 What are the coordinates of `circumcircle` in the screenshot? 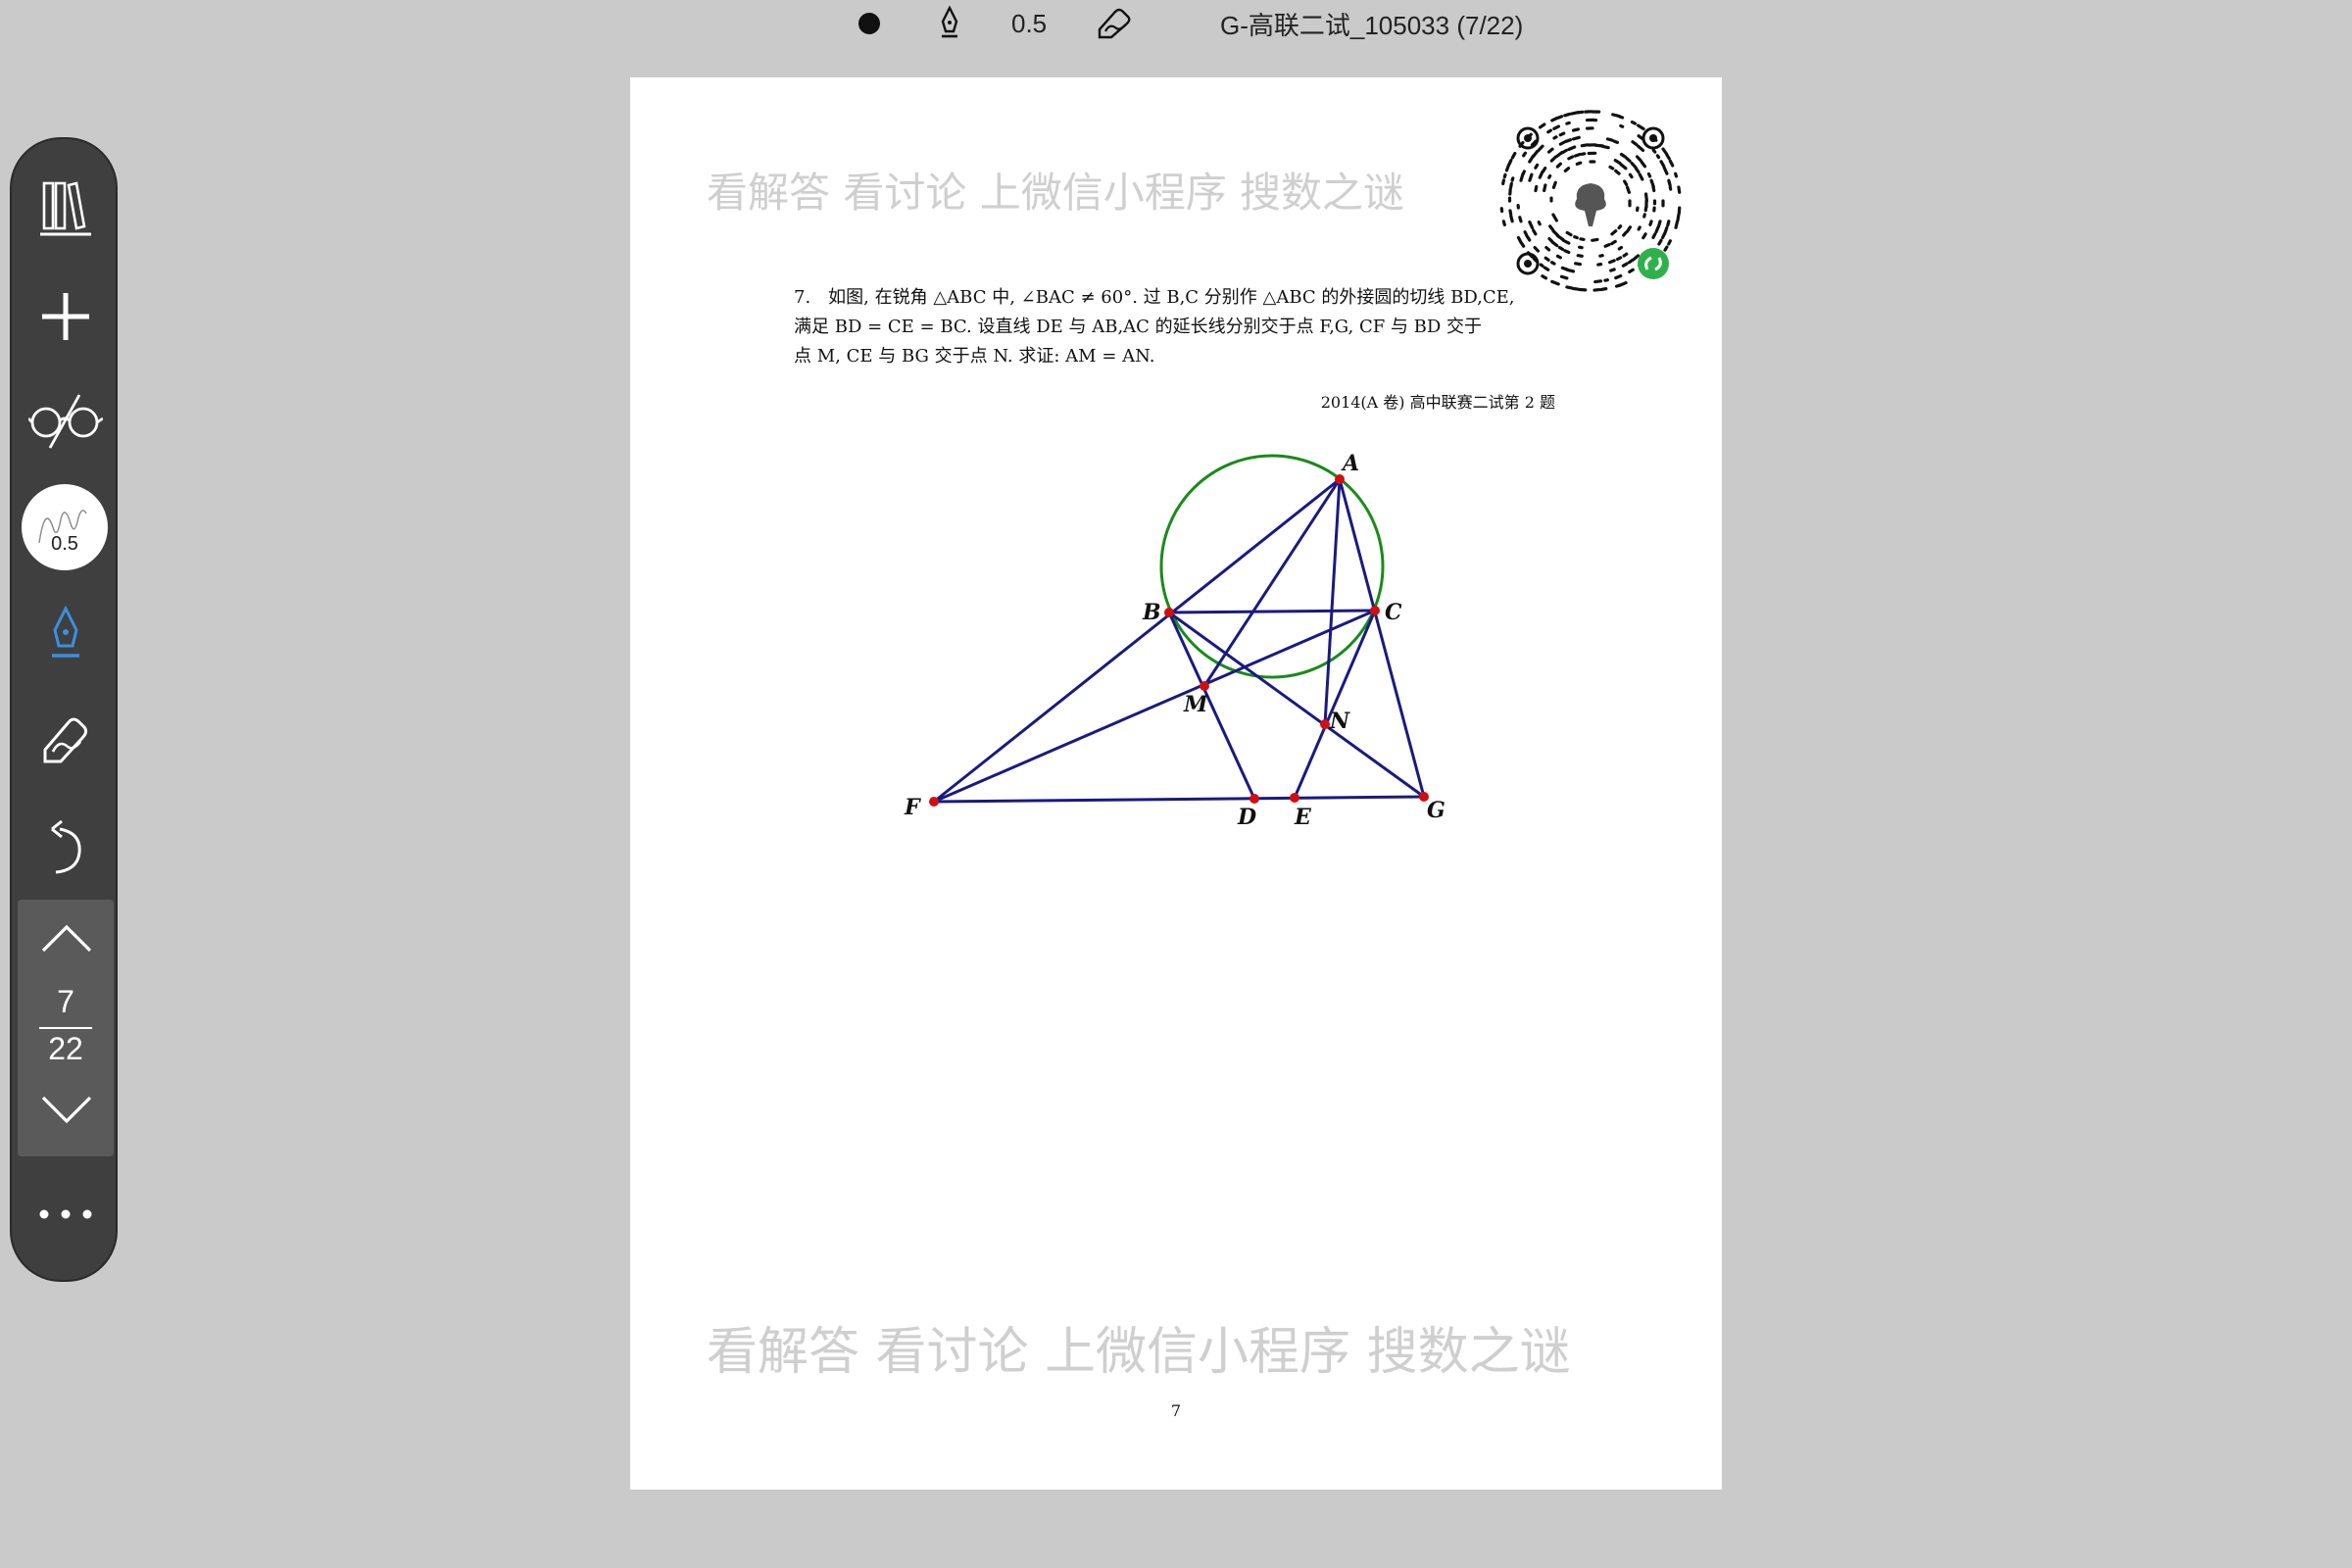 It's located at (1272, 566).